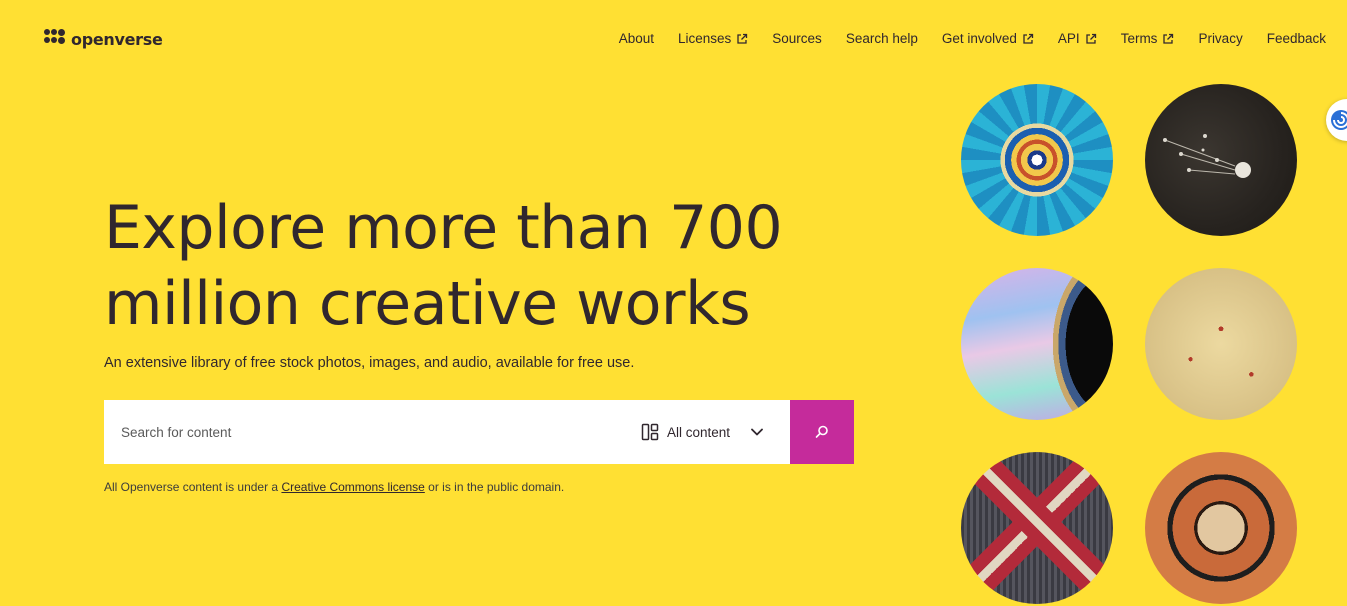 Image resolution: width=1347 pixels, height=606 pixels. I want to click on nav-item-label: Search help, so click(881, 38).